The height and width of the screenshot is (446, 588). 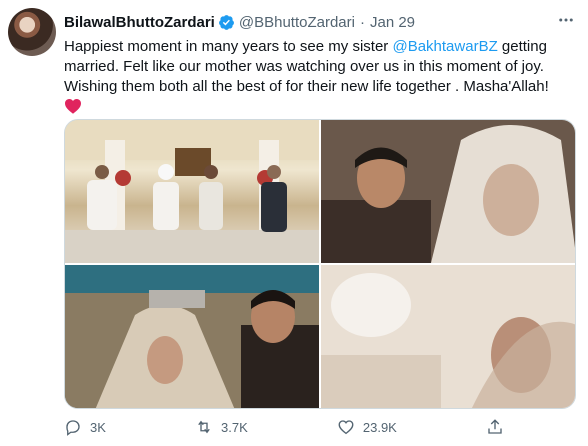 I want to click on like-button: 23.9K, so click(x=367, y=427).